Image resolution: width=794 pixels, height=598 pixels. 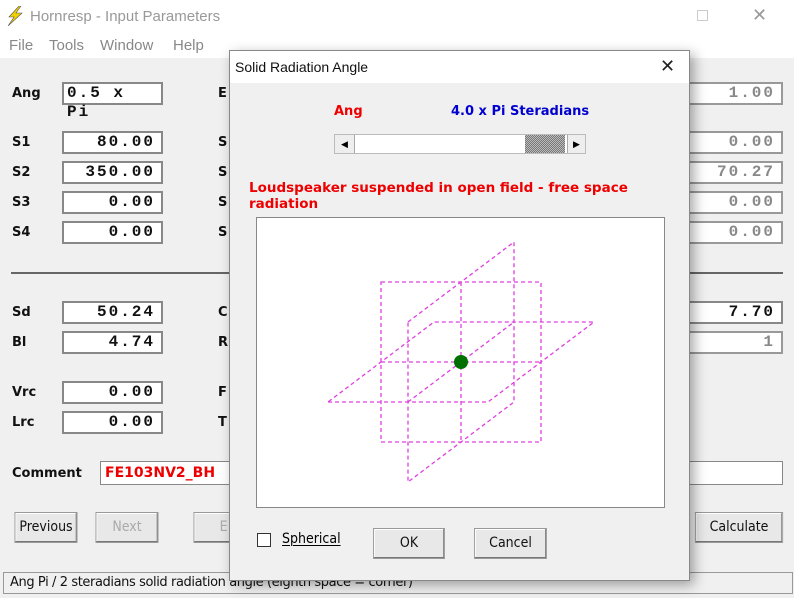 What do you see at coordinates (66, 45) in the screenshot?
I see `menu-tools: Tools` at bounding box center [66, 45].